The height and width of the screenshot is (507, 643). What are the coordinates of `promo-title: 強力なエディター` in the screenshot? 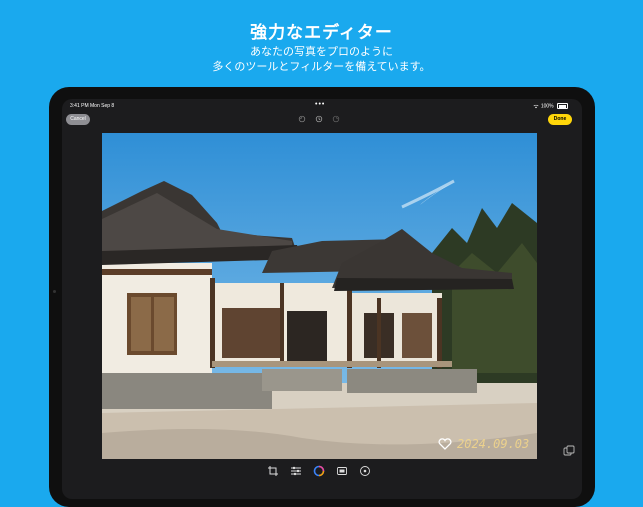 It's located at (321, 32).